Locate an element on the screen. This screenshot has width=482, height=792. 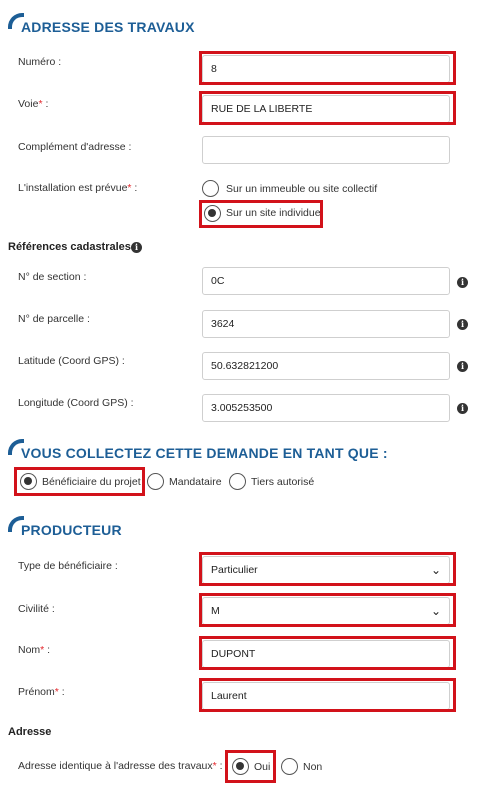
radio-mandataire-label: Mandataire is located at coordinates (195, 482).